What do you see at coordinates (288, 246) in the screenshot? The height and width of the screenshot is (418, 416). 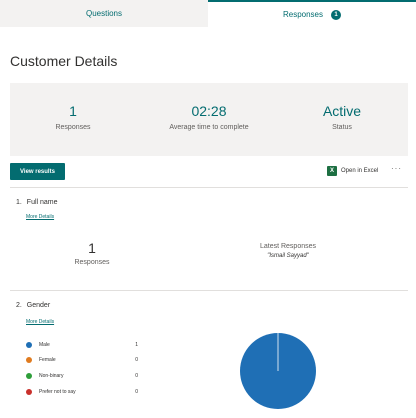 I see `latest-responses-header: Latest Responses` at bounding box center [288, 246].